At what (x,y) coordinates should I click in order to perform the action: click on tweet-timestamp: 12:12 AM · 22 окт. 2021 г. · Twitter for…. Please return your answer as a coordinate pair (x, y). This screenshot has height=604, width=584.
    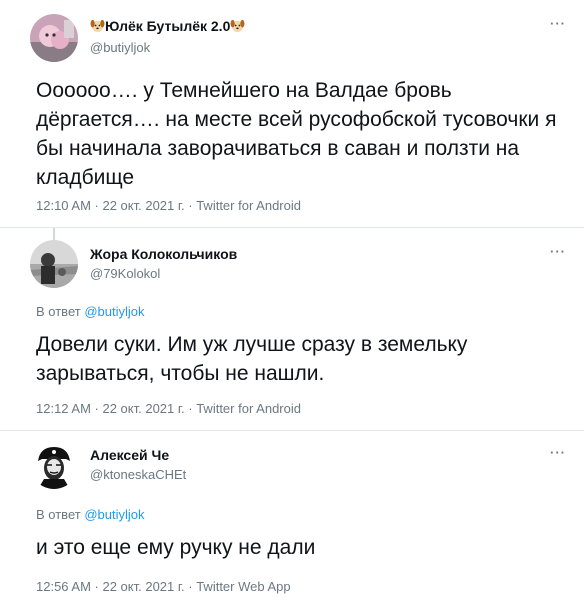
    Looking at the image, I should click on (168, 408).